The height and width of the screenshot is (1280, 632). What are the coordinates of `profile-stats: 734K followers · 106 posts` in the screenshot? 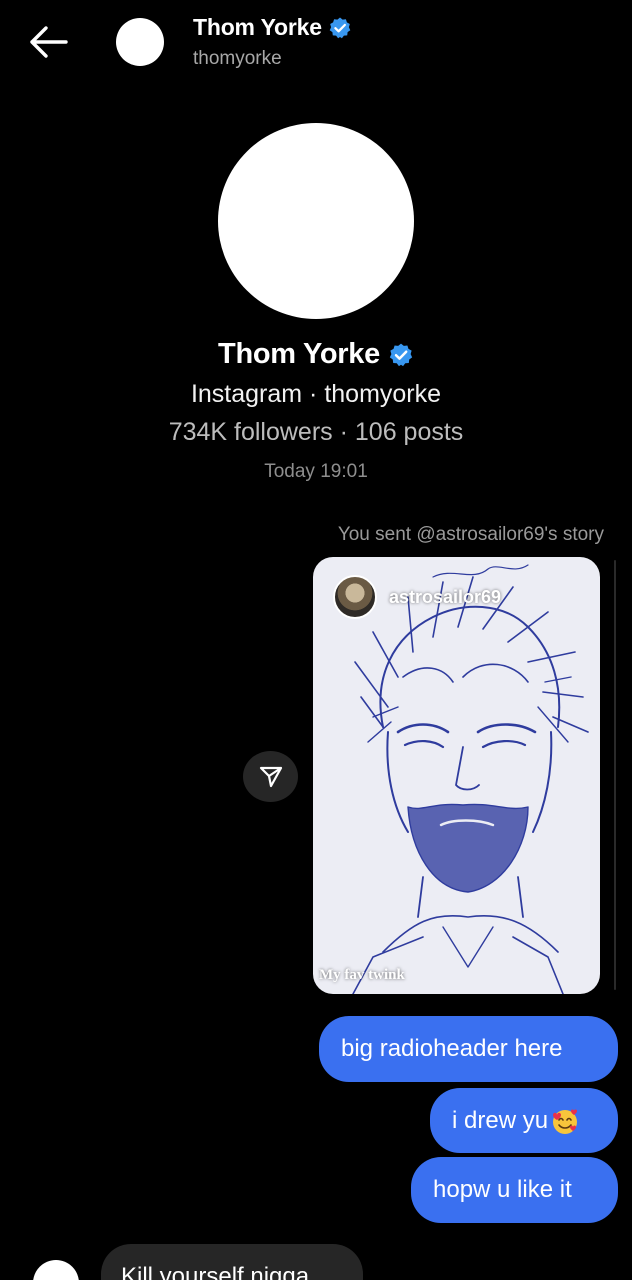 It's located at (316, 432).